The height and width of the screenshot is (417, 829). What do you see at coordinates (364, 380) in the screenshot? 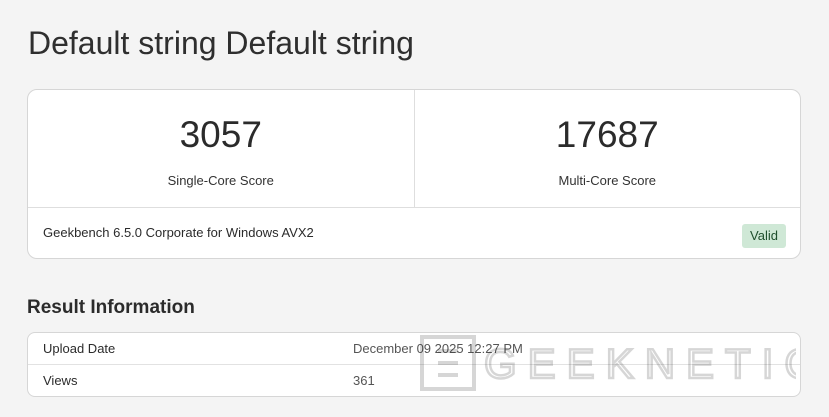
I see `views-value: 361` at bounding box center [364, 380].